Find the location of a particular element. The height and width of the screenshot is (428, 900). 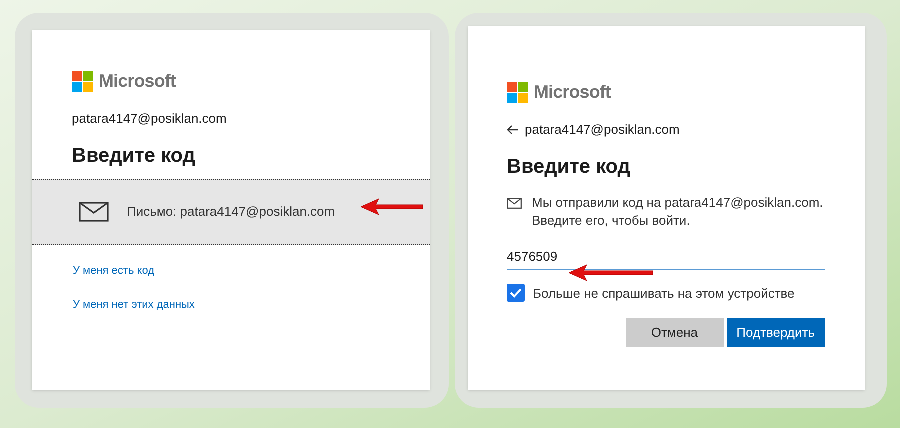

code-input-field: 4576509 is located at coordinates (666, 257).